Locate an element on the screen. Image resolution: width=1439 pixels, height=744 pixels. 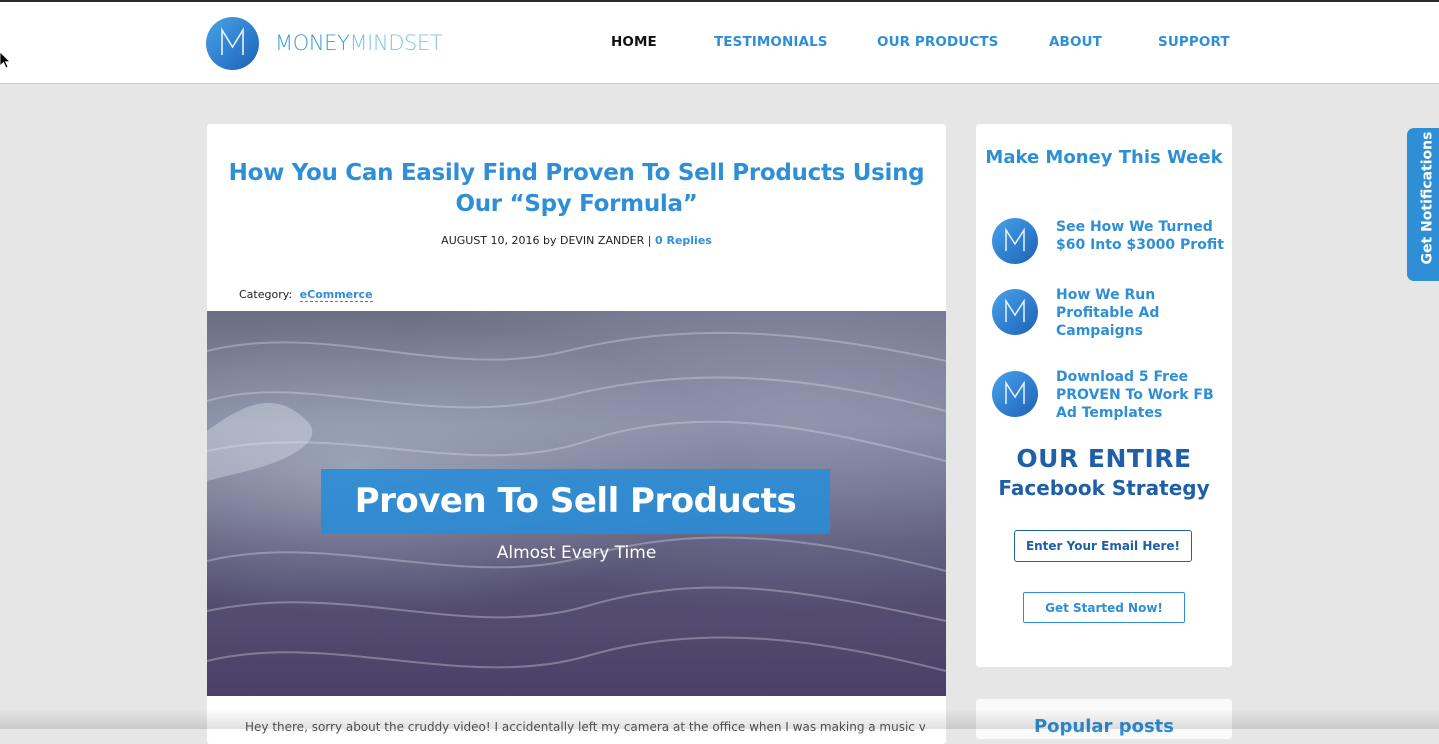
nav-testimonials: TESTIMONIALS is located at coordinates (771, 42).